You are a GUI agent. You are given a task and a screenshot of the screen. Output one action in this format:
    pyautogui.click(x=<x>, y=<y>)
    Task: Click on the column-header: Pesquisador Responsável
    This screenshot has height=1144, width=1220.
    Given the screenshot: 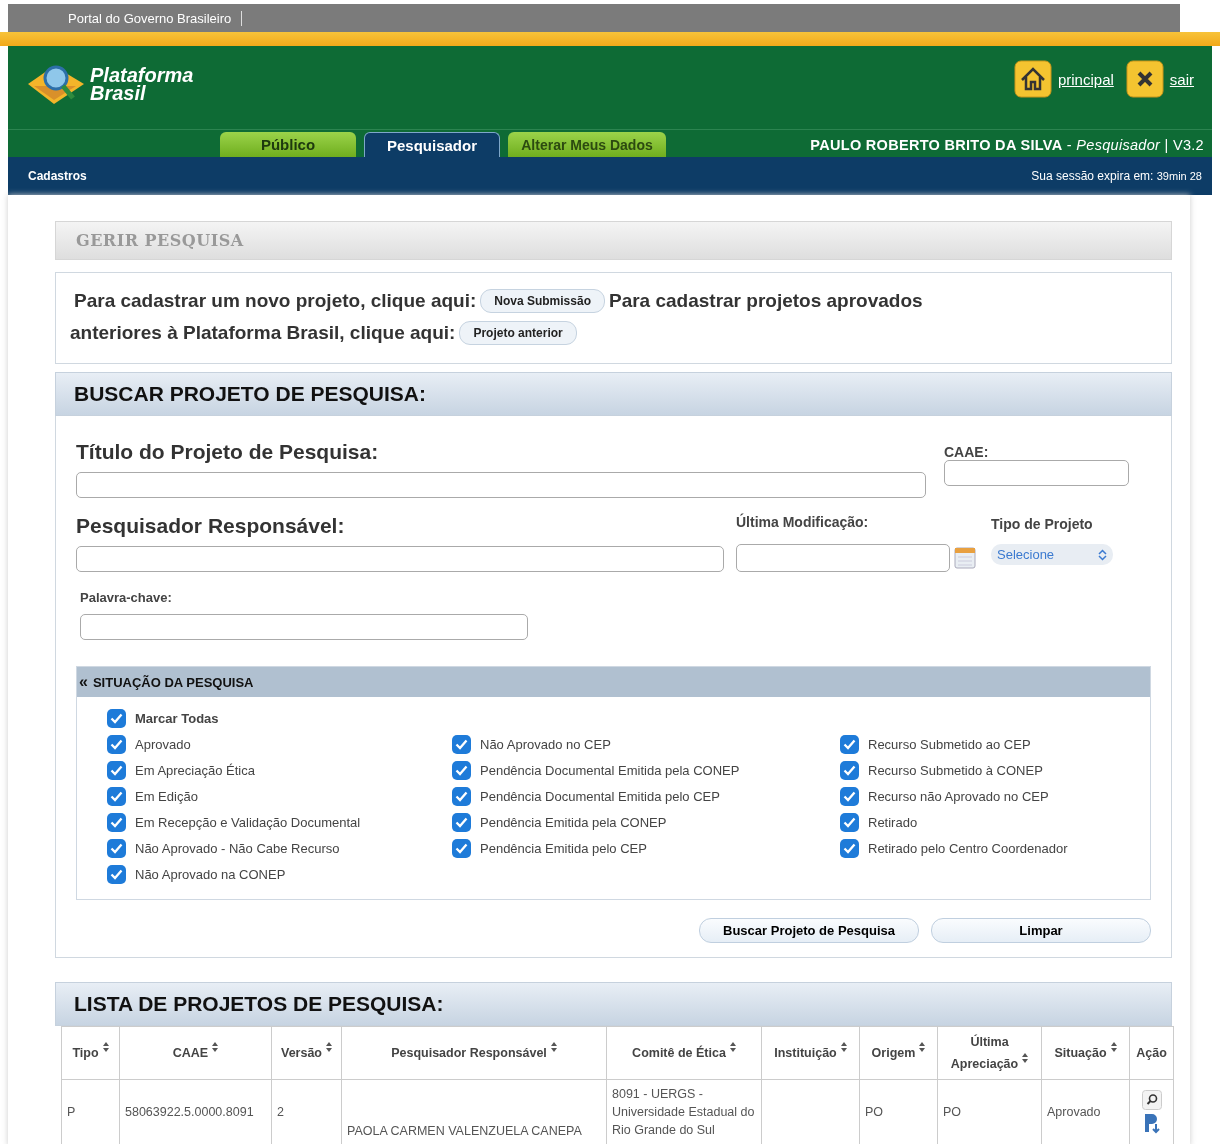 What is the action you would take?
    pyautogui.click(x=474, y=1053)
    